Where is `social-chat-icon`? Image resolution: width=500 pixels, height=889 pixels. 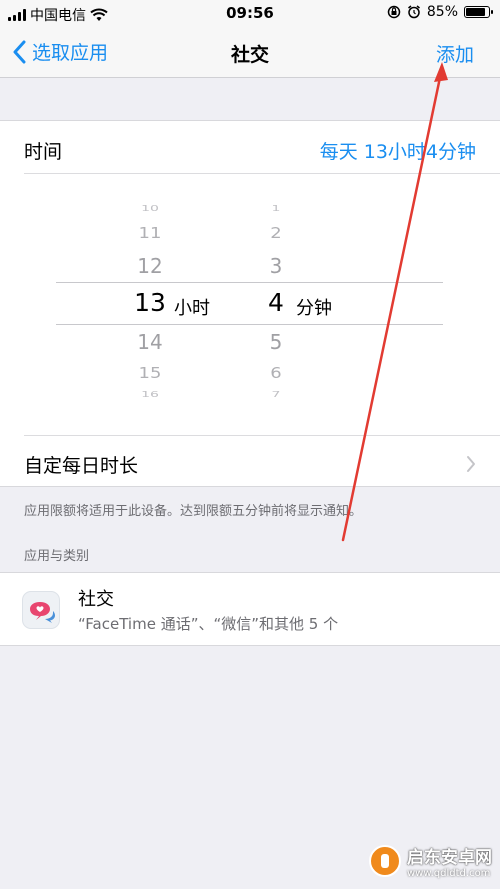
social-chat-icon is located at coordinates (41, 610).